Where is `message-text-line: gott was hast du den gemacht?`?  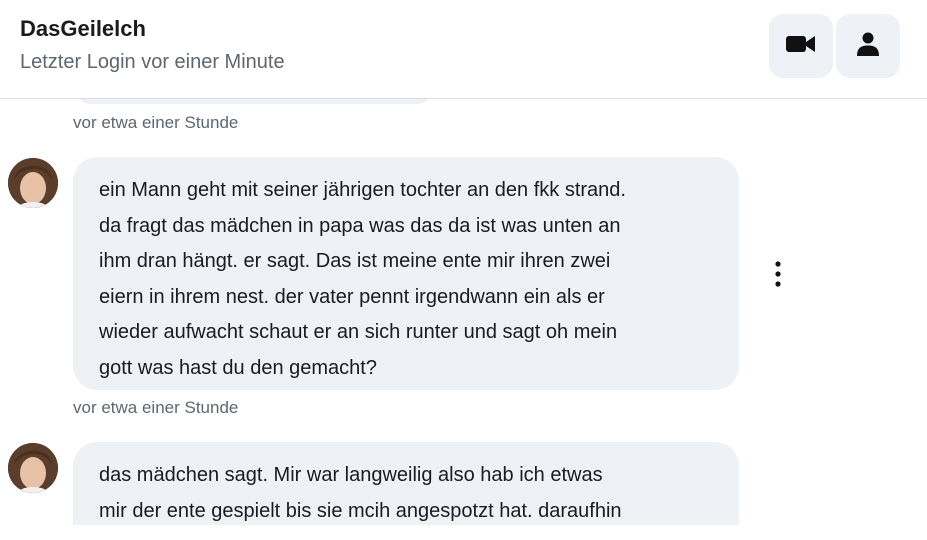
message-text-line: gott was hast du den gemacht? is located at coordinates (238, 367).